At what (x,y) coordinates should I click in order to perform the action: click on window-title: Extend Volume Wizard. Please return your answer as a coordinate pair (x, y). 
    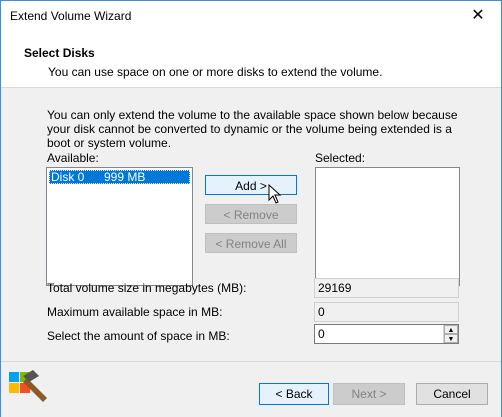
    Looking at the image, I should click on (71, 16).